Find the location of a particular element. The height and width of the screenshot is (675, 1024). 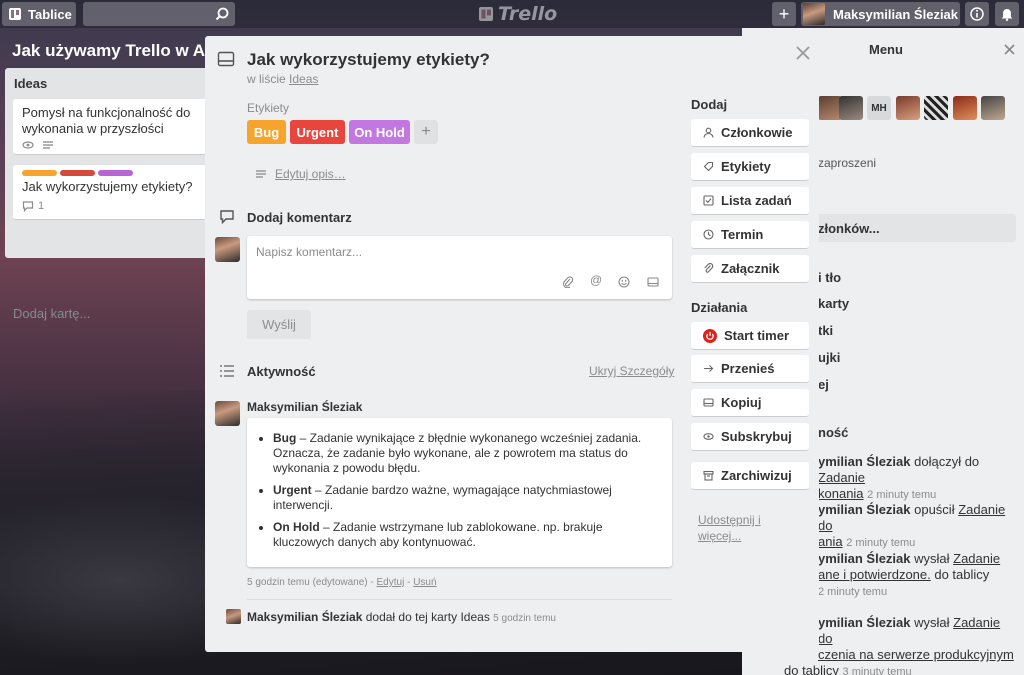

info-icon is located at coordinates (977, 14).